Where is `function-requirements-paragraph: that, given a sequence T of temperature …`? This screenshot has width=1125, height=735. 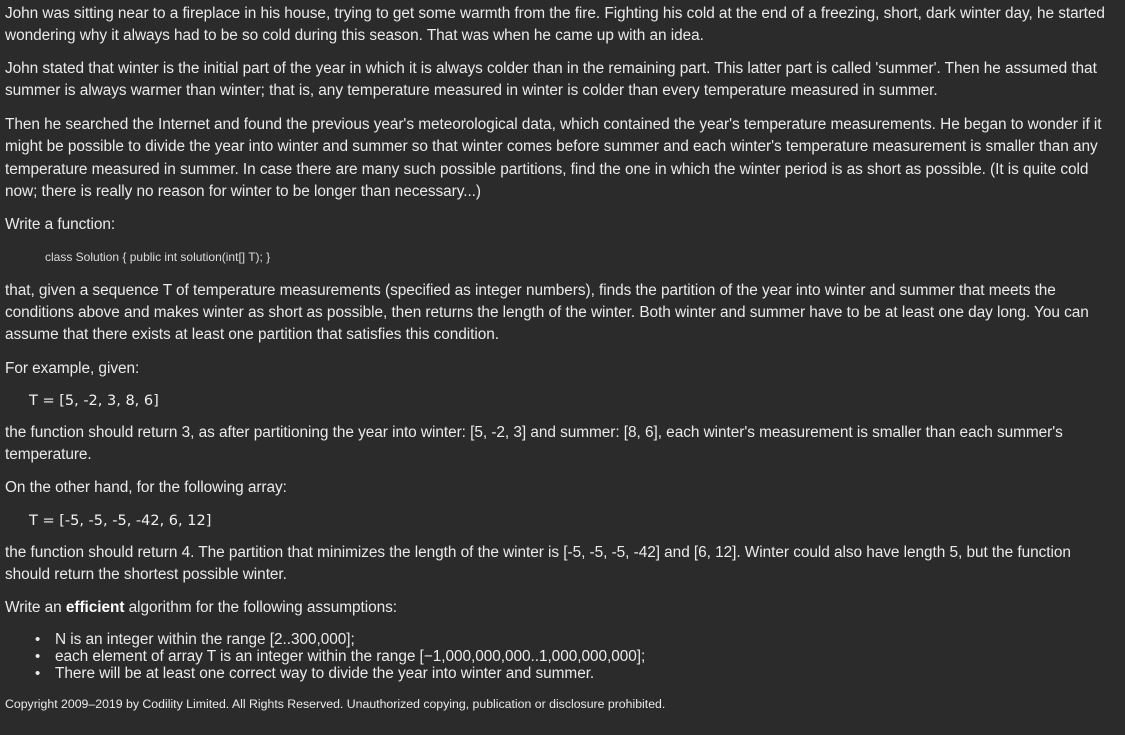 function-requirements-paragraph: that, given a sequence T of temperature … is located at coordinates (547, 312).